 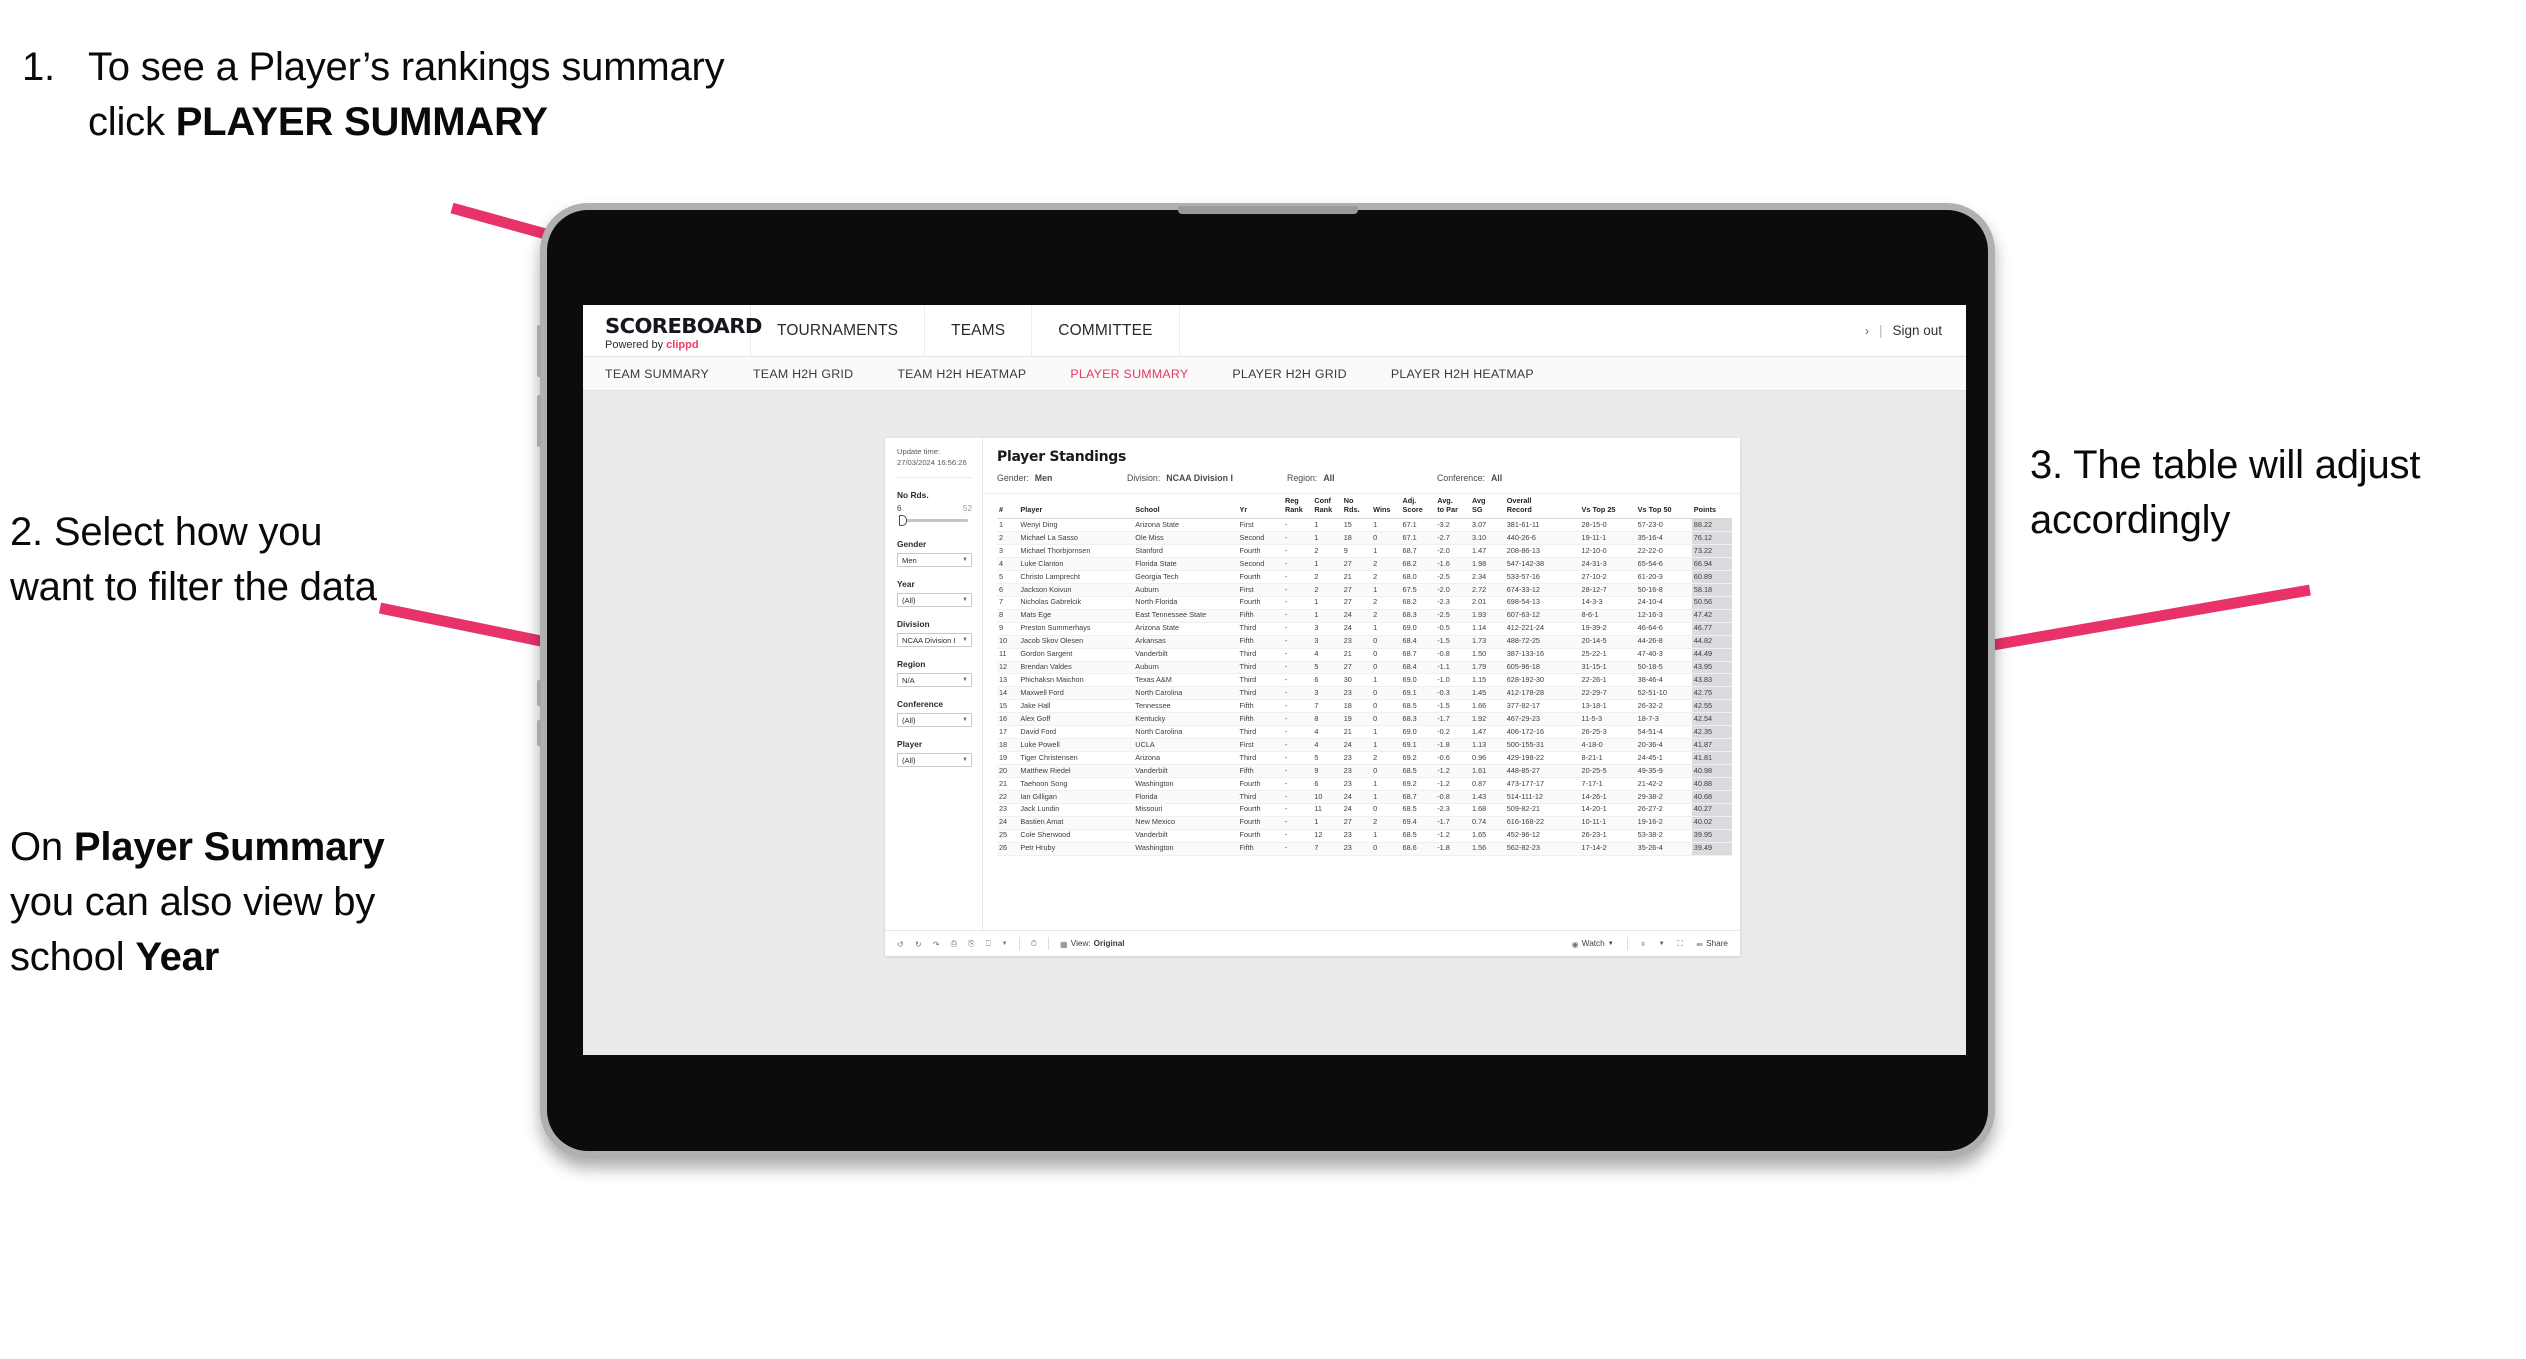 I want to click on filter-conference-select: (All) ▼, so click(x=934, y=720).